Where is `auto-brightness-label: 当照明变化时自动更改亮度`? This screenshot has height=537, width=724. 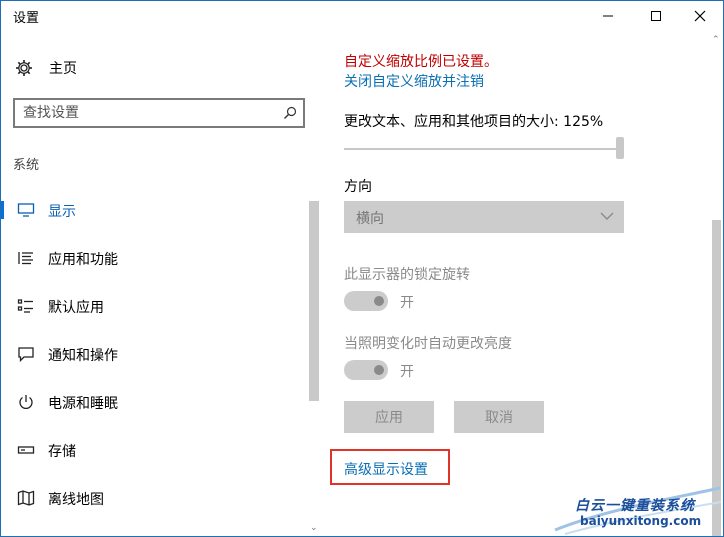 auto-brightness-label: 当照明变化时自动更改亮度 is located at coordinates (428, 344).